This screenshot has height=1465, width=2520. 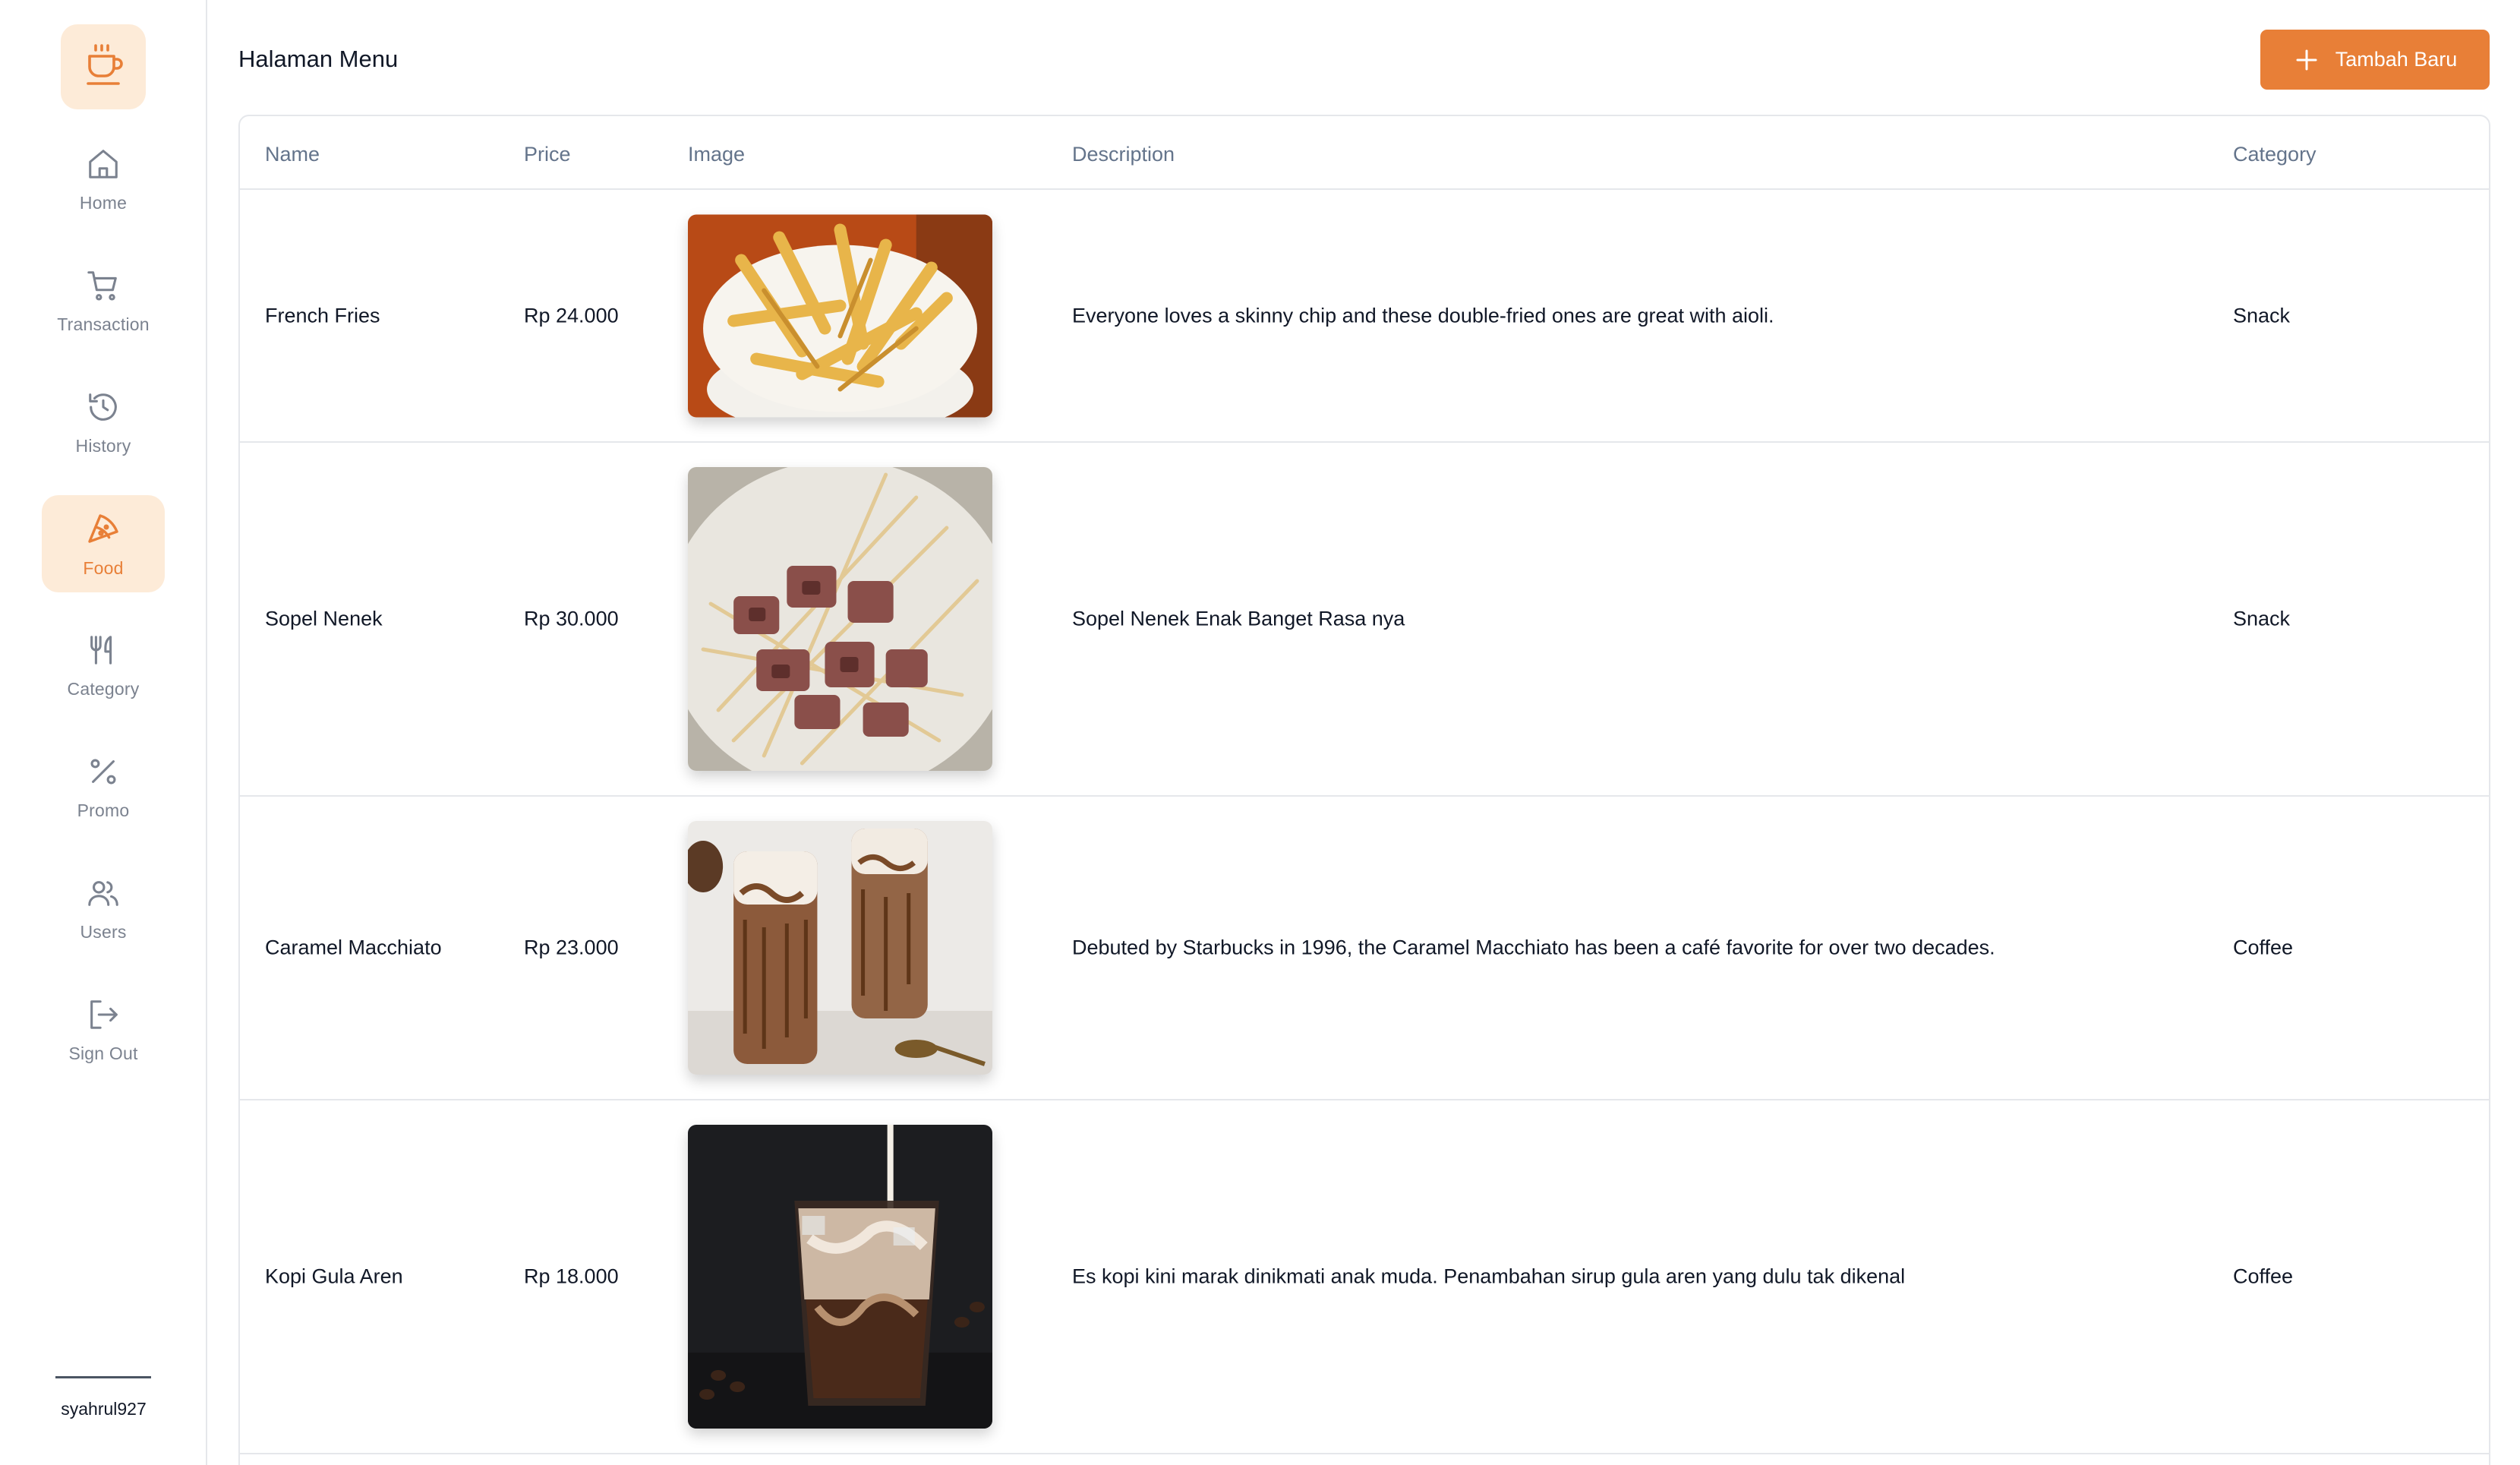 I want to click on cell-name: Caramel Macchiato, so click(x=353, y=948).